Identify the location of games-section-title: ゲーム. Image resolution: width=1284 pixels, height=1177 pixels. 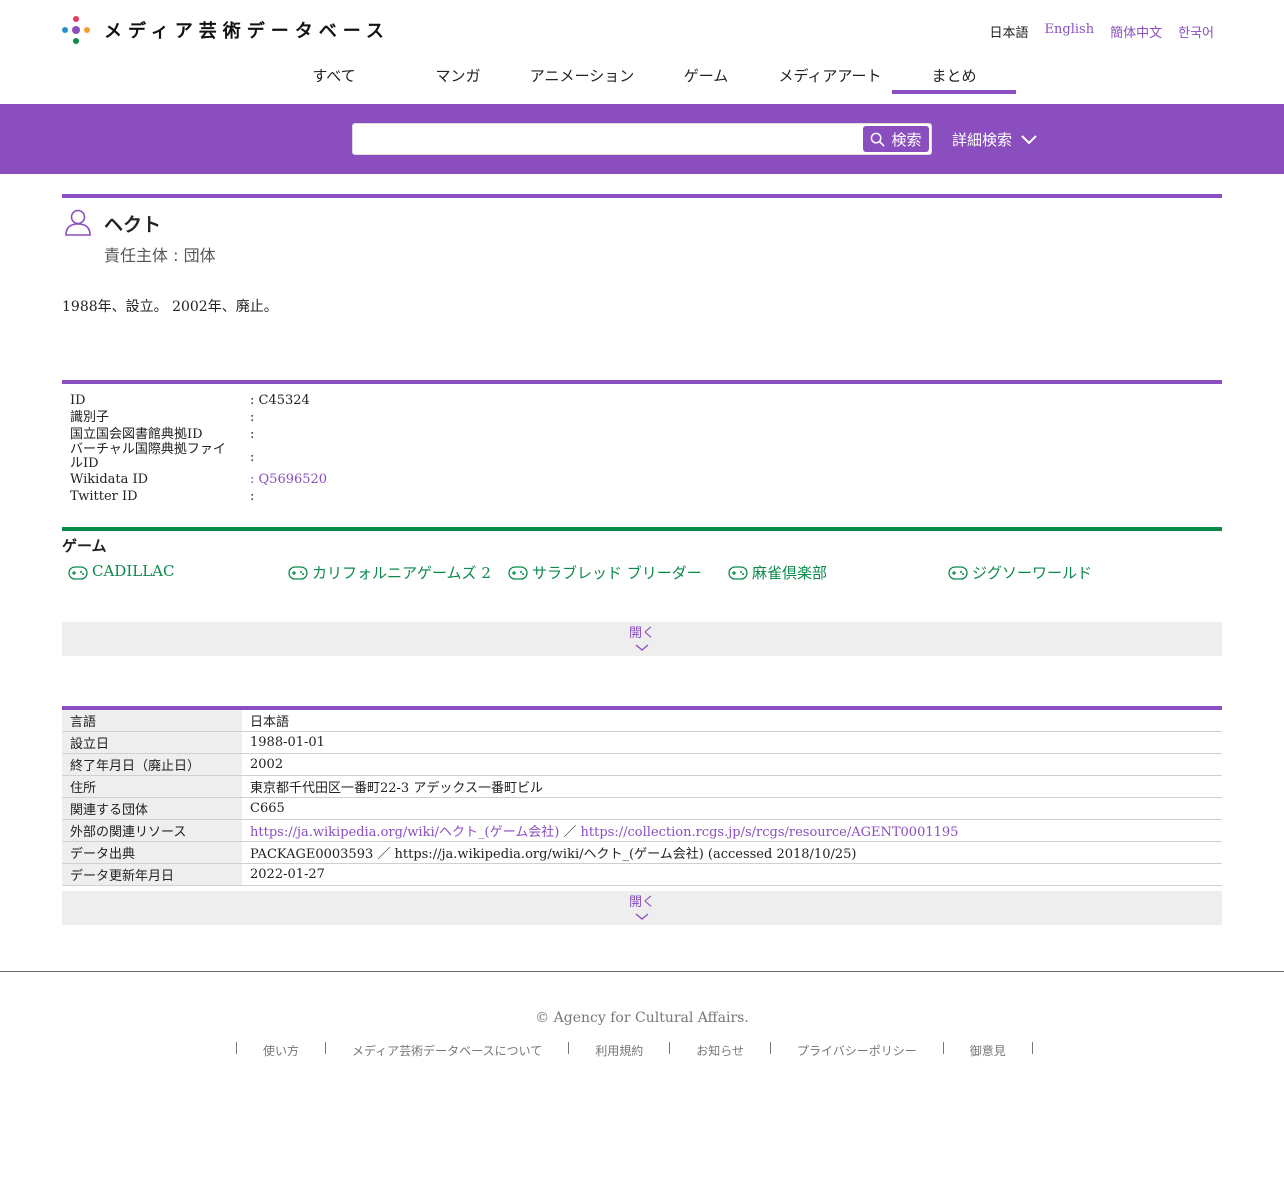
(84, 546).